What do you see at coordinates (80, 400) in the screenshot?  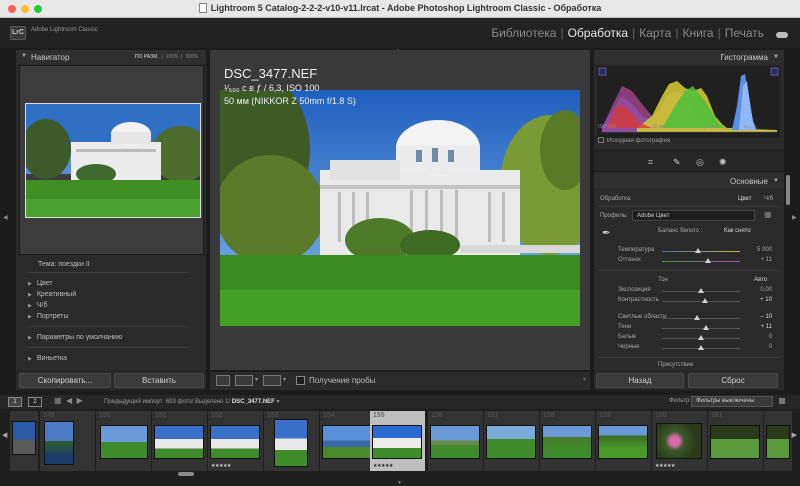 I see `forward-arrow-icon: ▶` at bounding box center [80, 400].